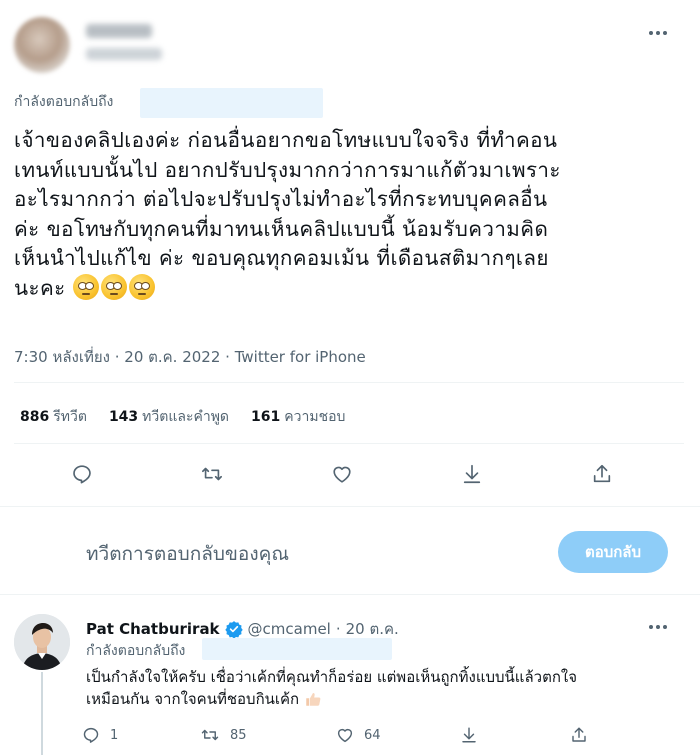  Describe the element at coordinates (124, 54) in the screenshot. I see `author-handle-blurred` at that location.